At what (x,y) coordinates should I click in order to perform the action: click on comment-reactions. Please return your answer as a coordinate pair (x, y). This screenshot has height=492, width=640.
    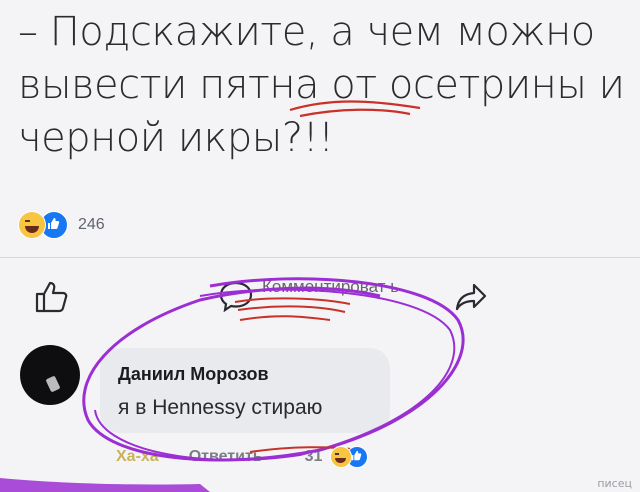
    Looking at the image, I should click on (349, 457).